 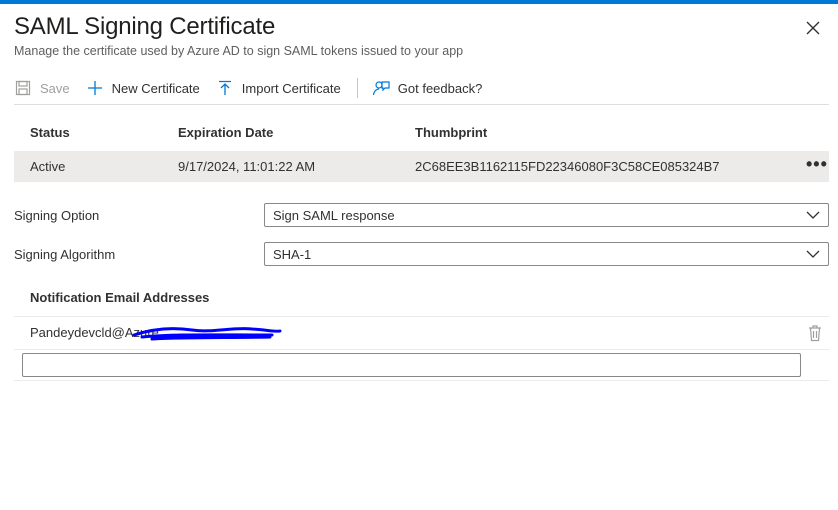 What do you see at coordinates (55, 88) in the screenshot?
I see `save-label: Save` at bounding box center [55, 88].